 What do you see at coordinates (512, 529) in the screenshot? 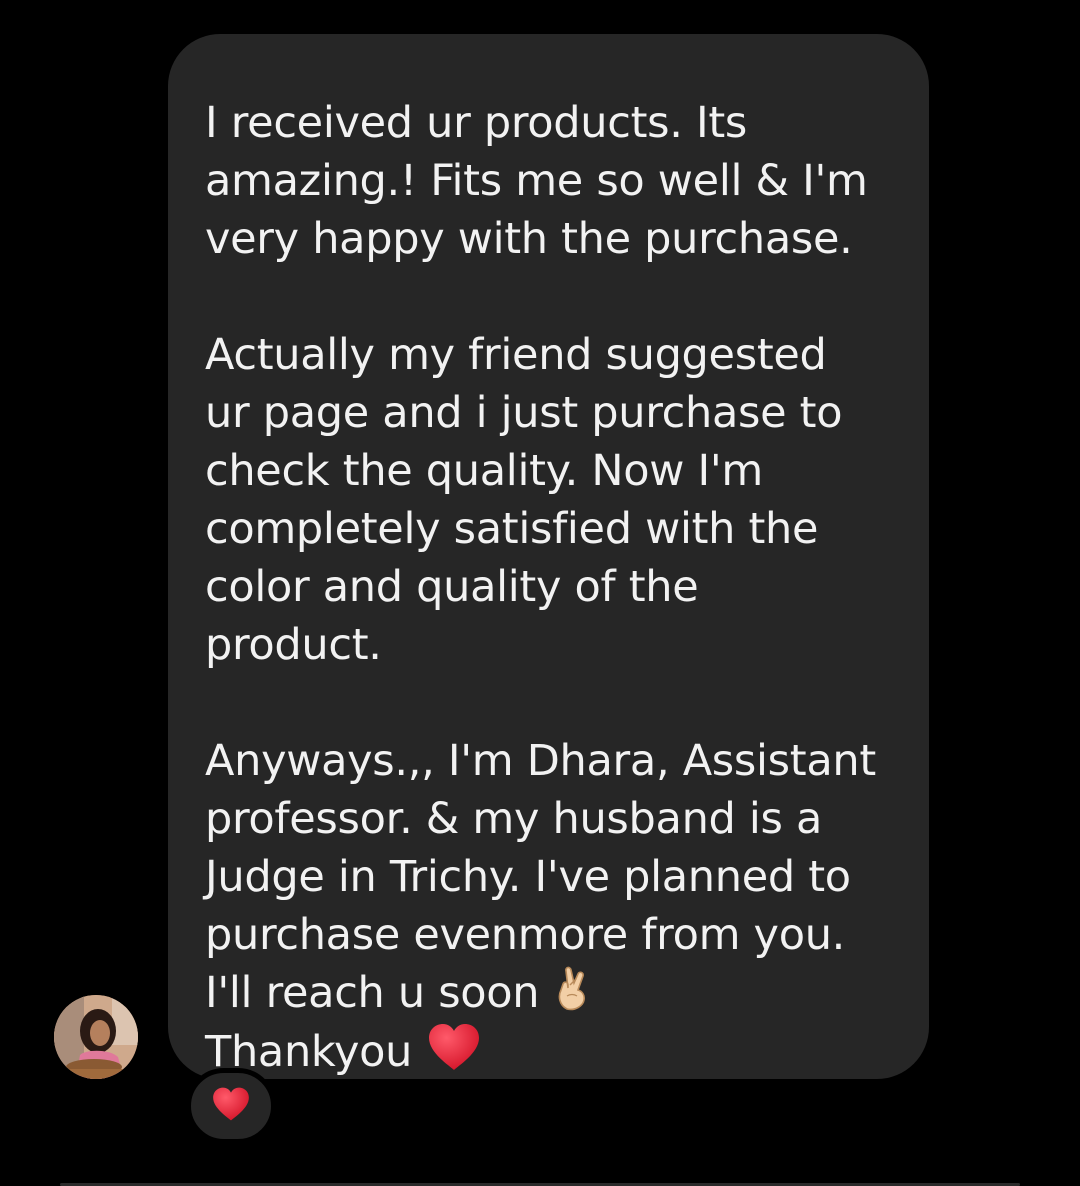
I see `message-line: completely satisfied with the` at bounding box center [512, 529].